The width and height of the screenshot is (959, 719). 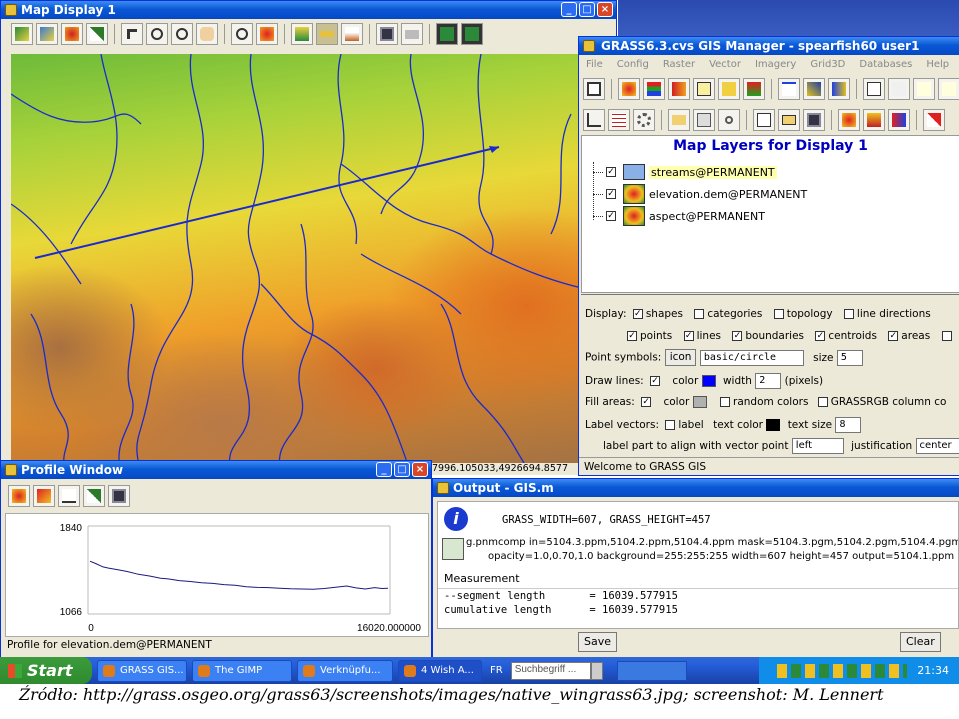 I want to click on histogram-raster-icon, so click(x=899, y=120).